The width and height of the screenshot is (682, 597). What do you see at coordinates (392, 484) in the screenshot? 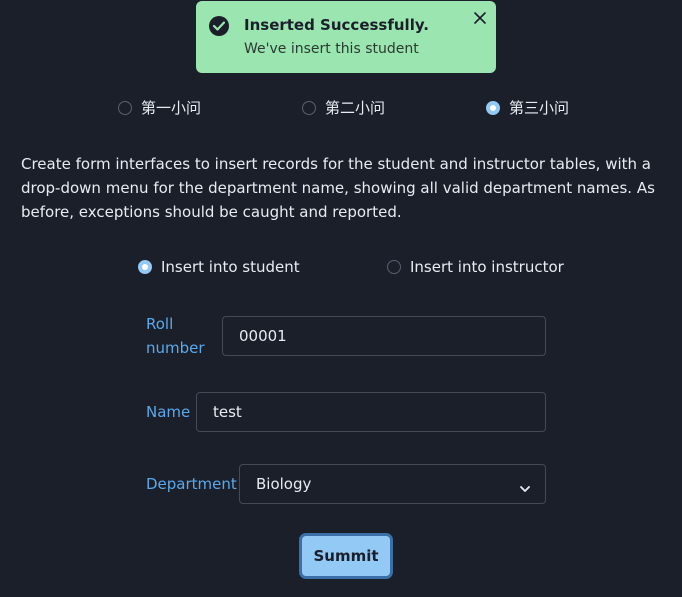
I see `department-select: Biology` at bounding box center [392, 484].